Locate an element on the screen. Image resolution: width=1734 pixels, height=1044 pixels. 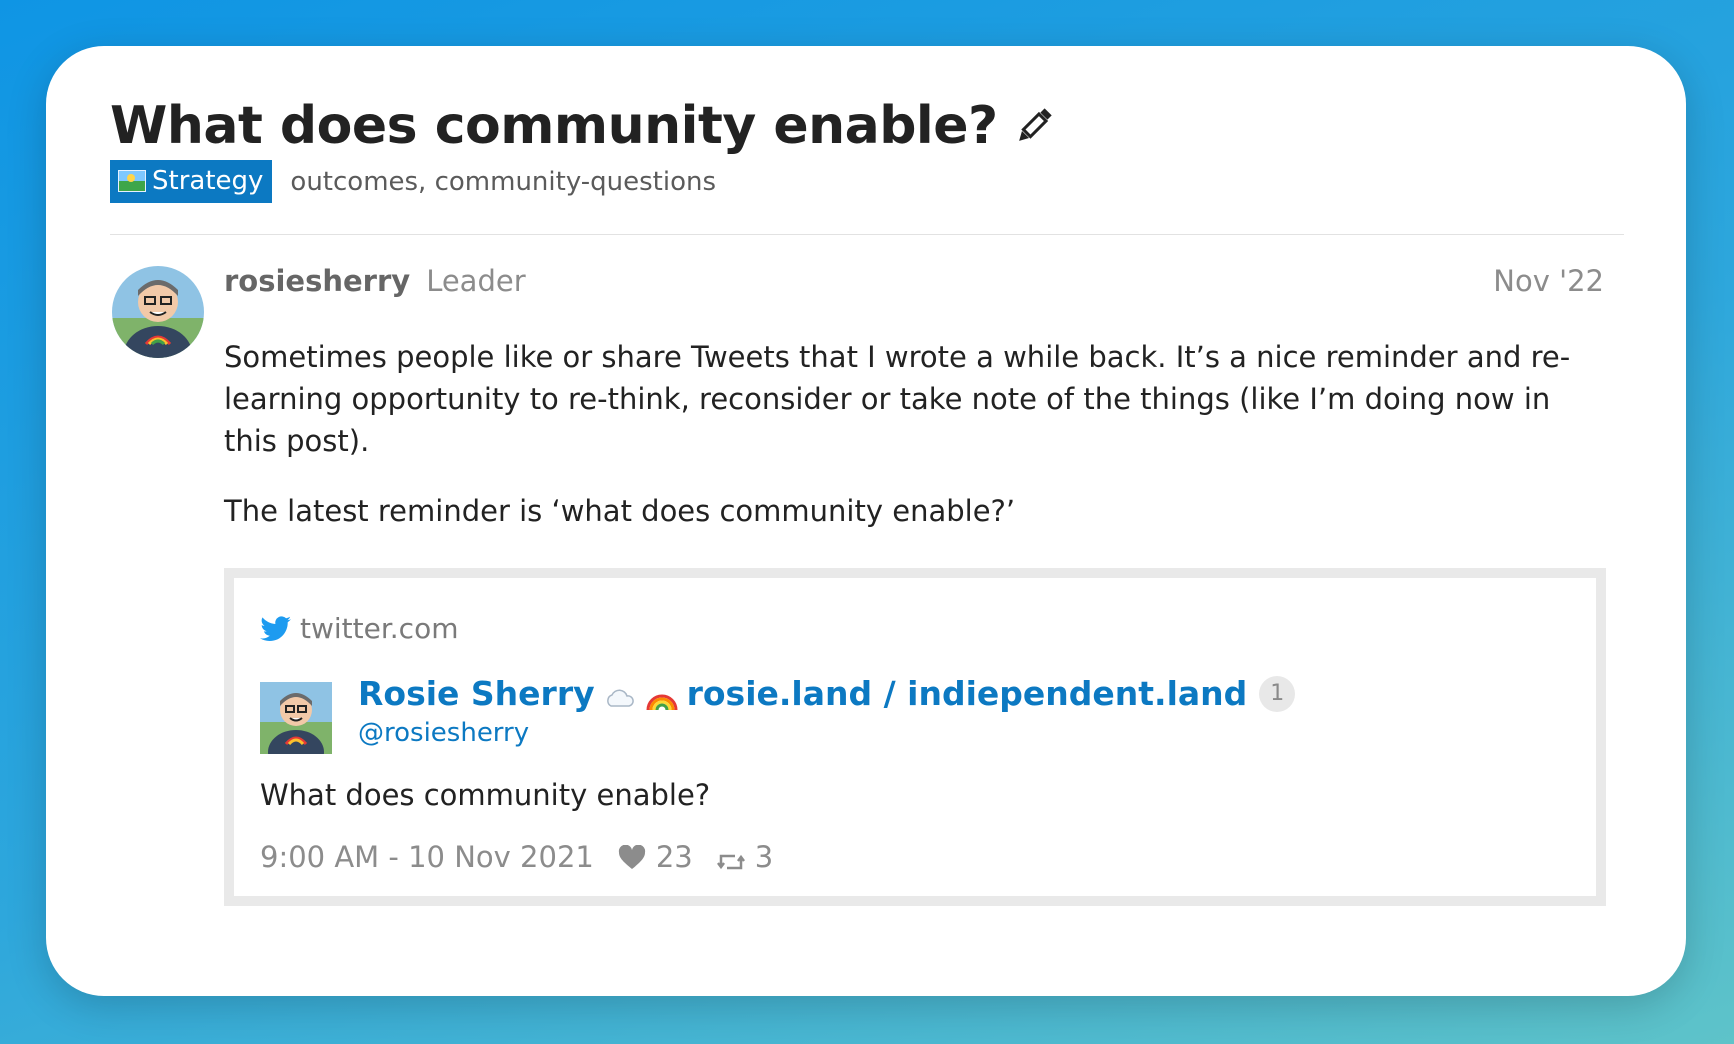
pencil-icon is located at coordinates (1034, 126).